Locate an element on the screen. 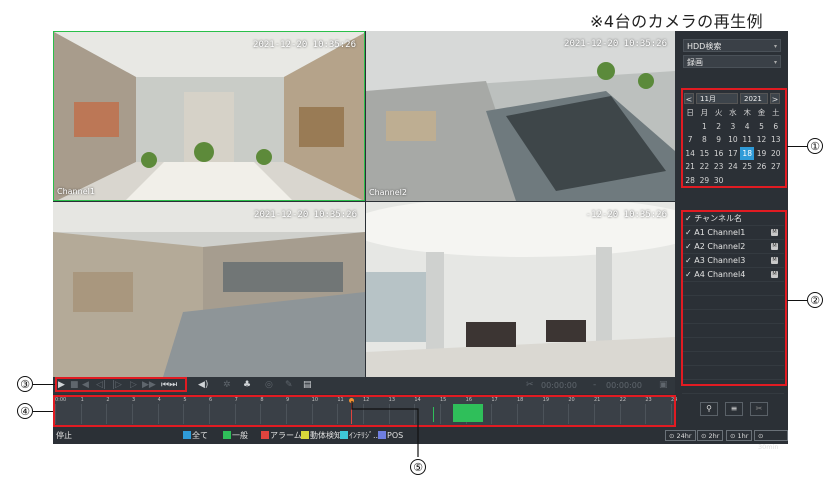 Image resolution: width=828 pixels, height=479 pixels. video-tile-3: 2021-12-20 10:35:26 is located at coordinates (209, 289).